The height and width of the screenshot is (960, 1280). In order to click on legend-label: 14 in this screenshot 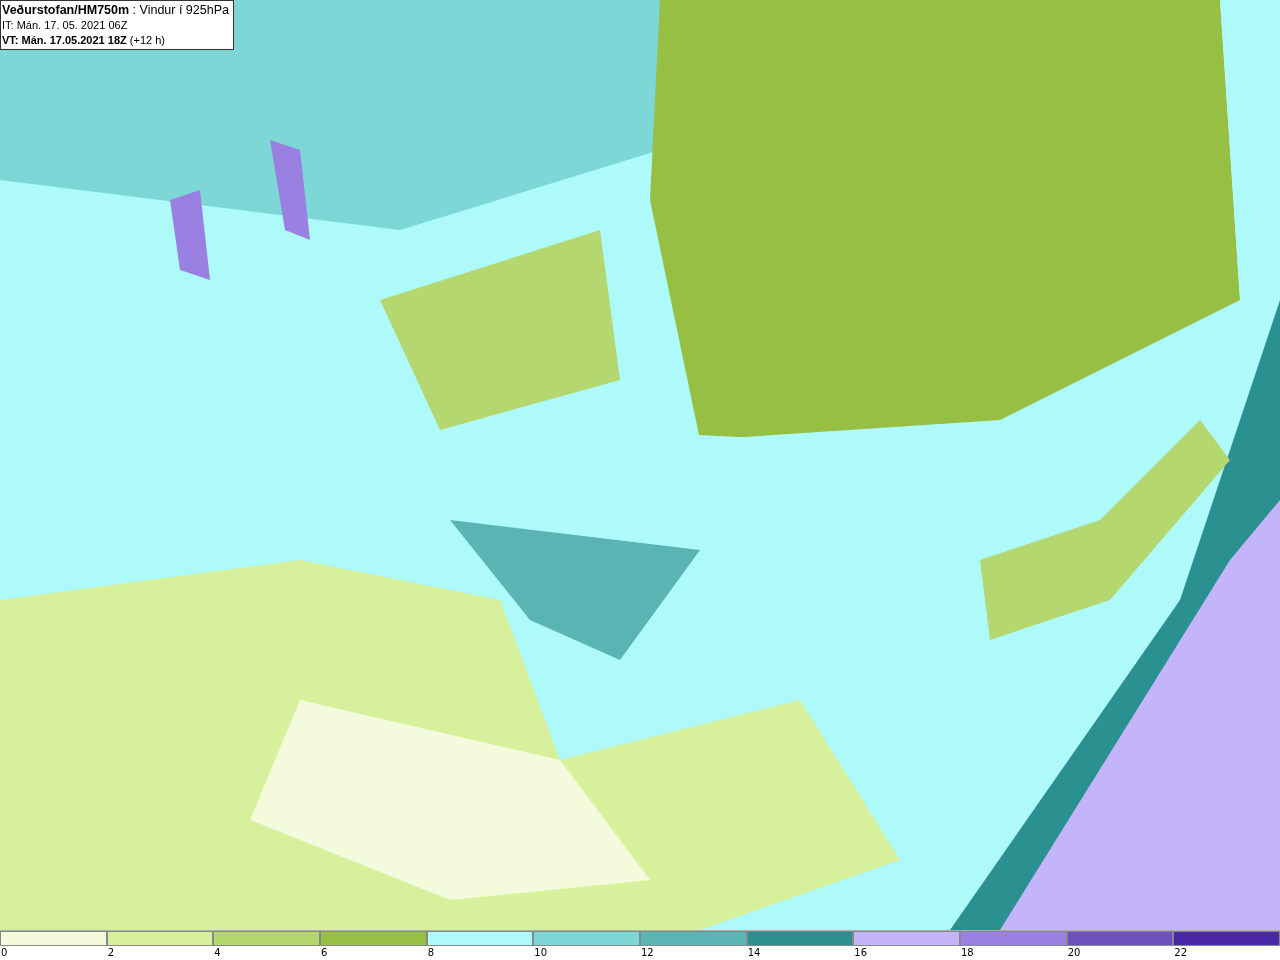, I will do `click(753, 953)`.